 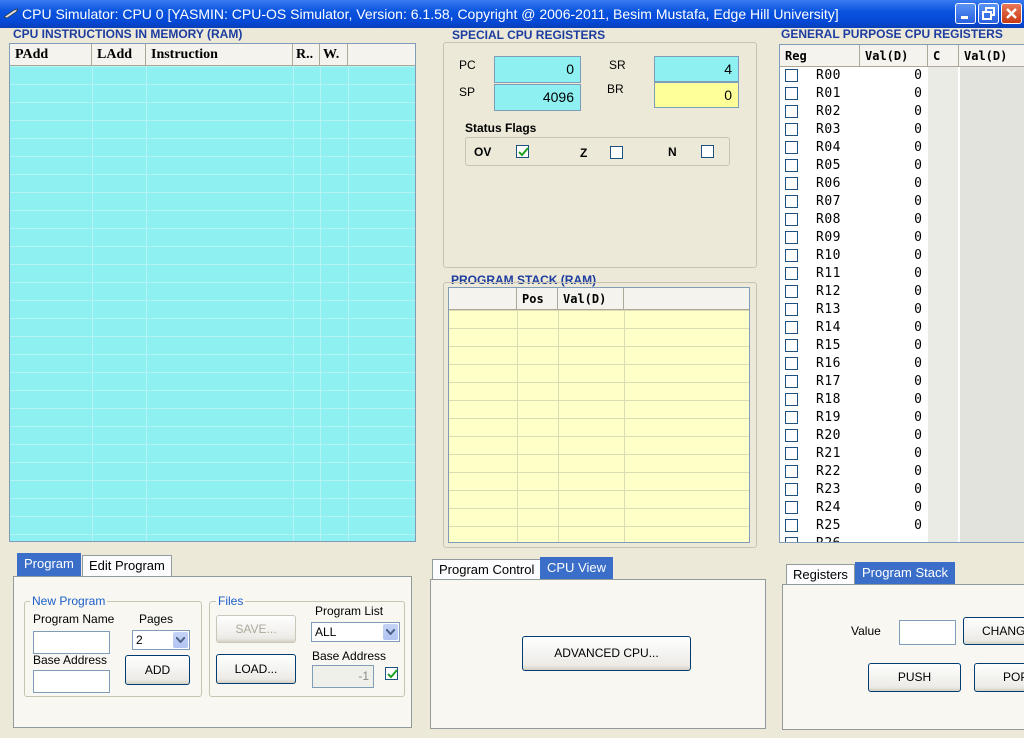 What do you see at coordinates (391, 673) in the screenshot?
I see `files-base-address-checkbox` at bounding box center [391, 673].